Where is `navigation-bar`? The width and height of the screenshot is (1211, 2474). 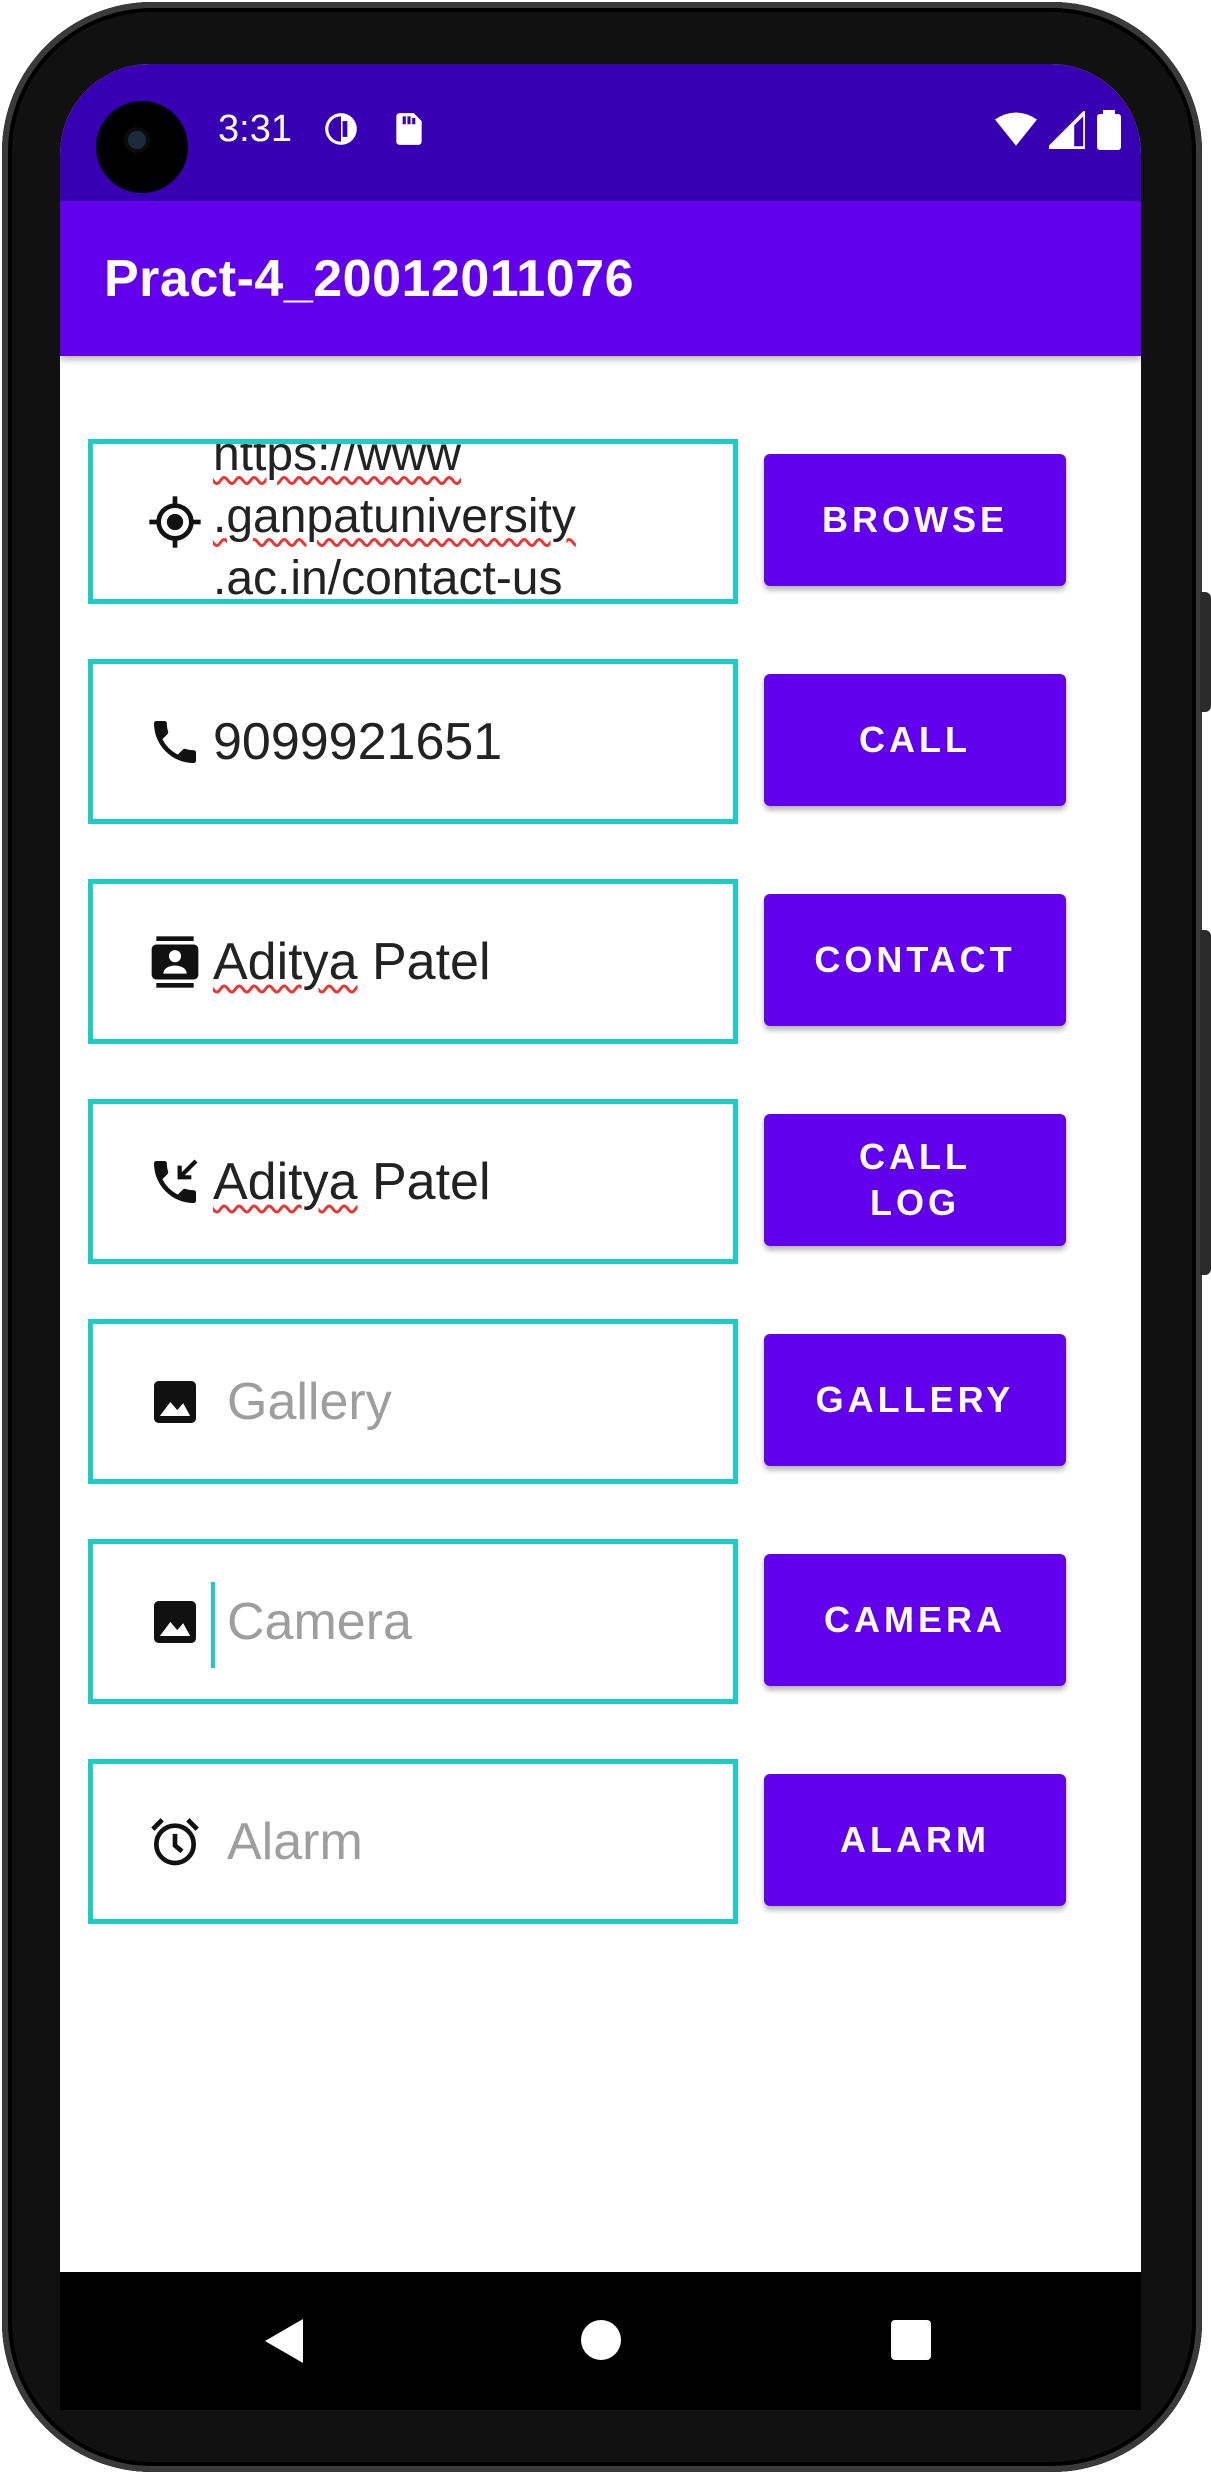 navigation-bar is located at coordinates (600, 2341).